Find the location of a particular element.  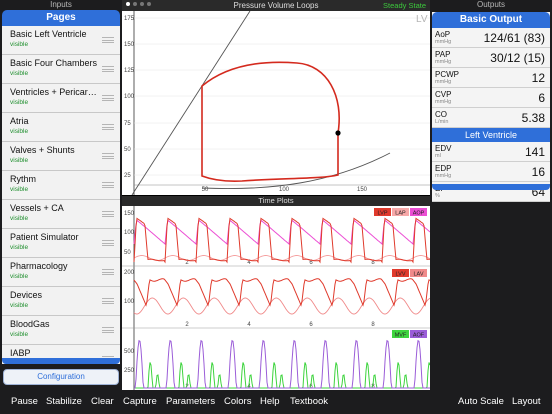

output-label: EDP is located at coordinates (443, 168).